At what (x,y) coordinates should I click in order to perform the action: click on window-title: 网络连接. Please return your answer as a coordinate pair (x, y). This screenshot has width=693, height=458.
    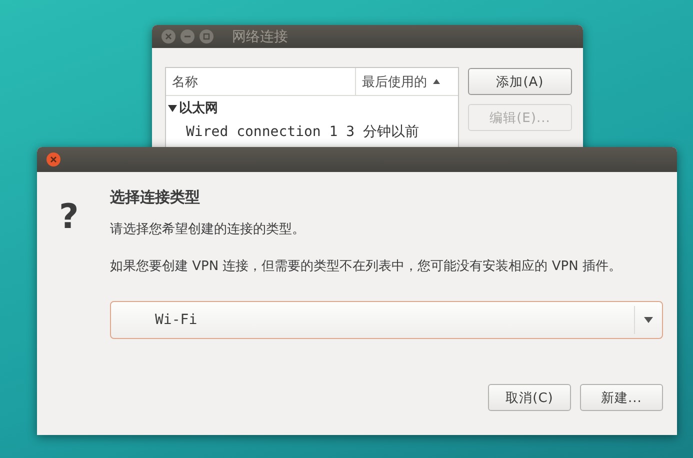
    Looking at the image, I should click on (260, 37).